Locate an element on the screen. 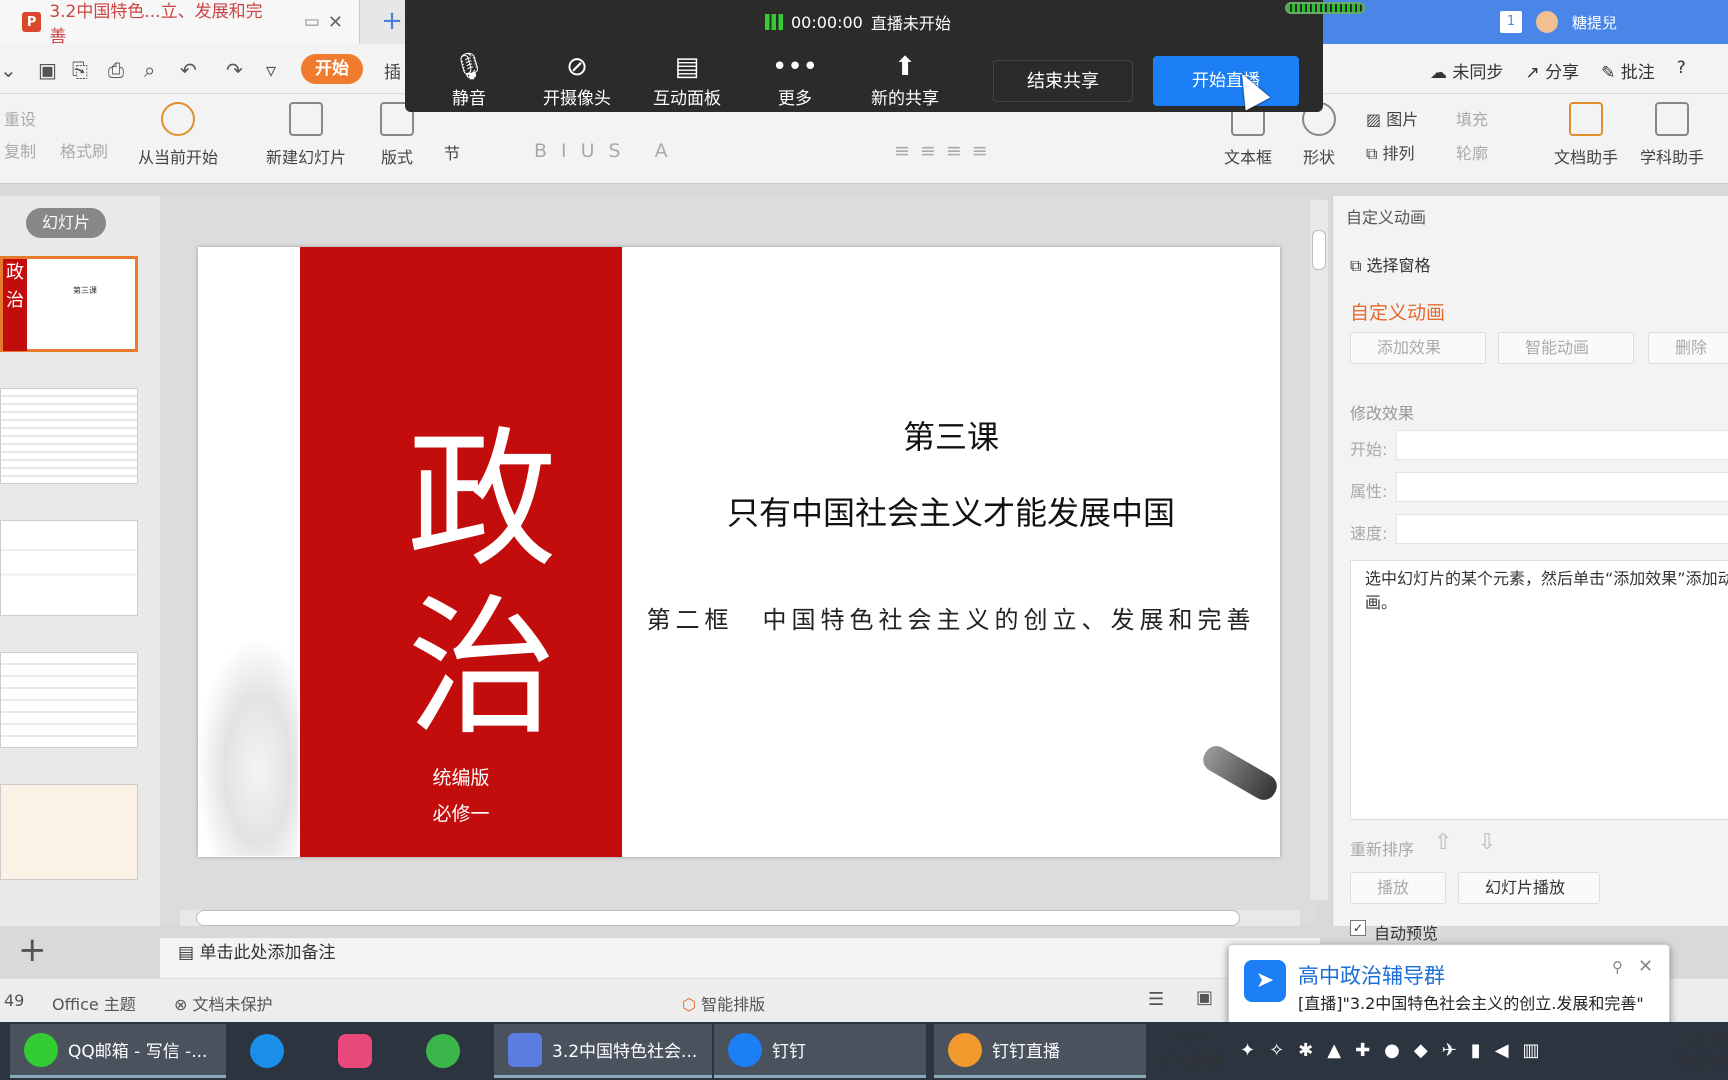 The image size is (1728, 1080). smart-animation-button: 智能动画 is located at coordinates (1566, 348).